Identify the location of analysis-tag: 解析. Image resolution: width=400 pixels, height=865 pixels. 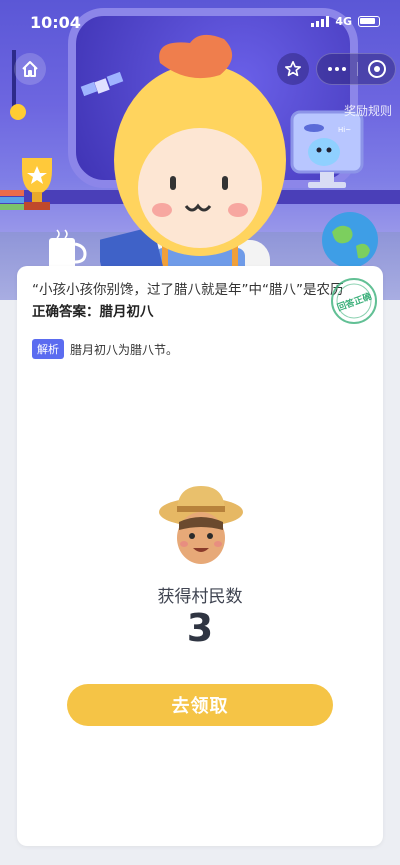
(48, 349).